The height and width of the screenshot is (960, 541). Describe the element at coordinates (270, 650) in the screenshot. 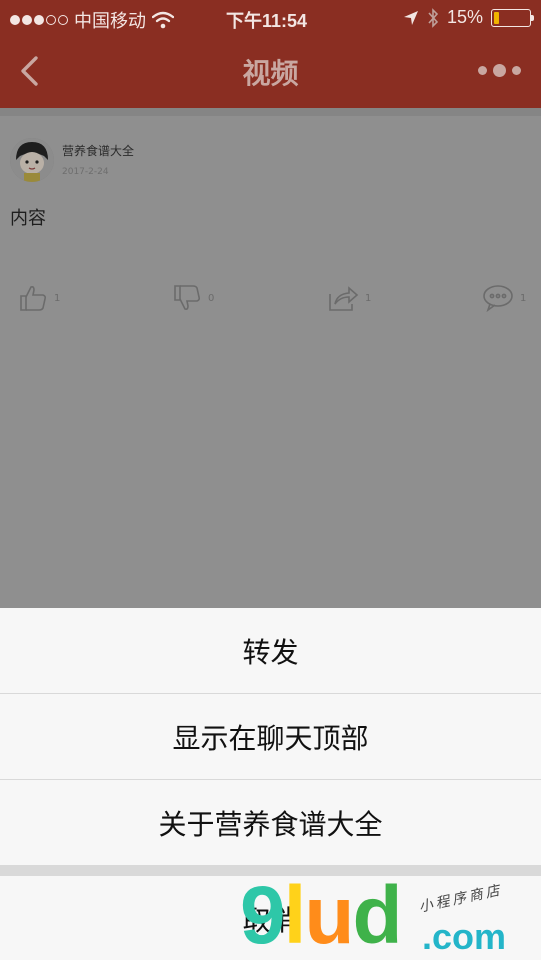

I see `forward-button: 转发` at that location.